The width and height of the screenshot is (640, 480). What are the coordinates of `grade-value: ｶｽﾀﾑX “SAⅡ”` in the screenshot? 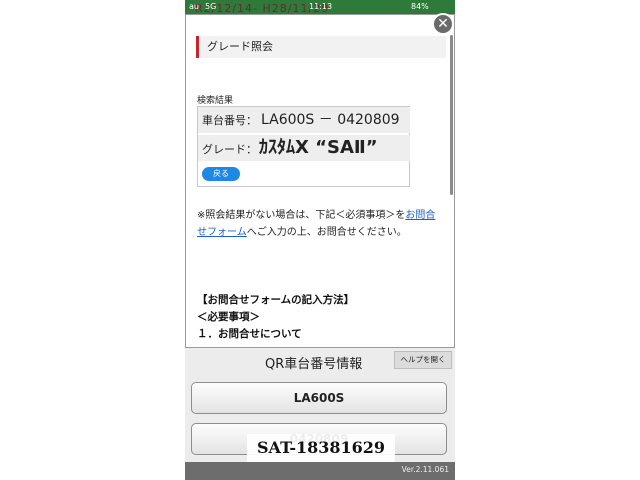 It's located at (318, 147).